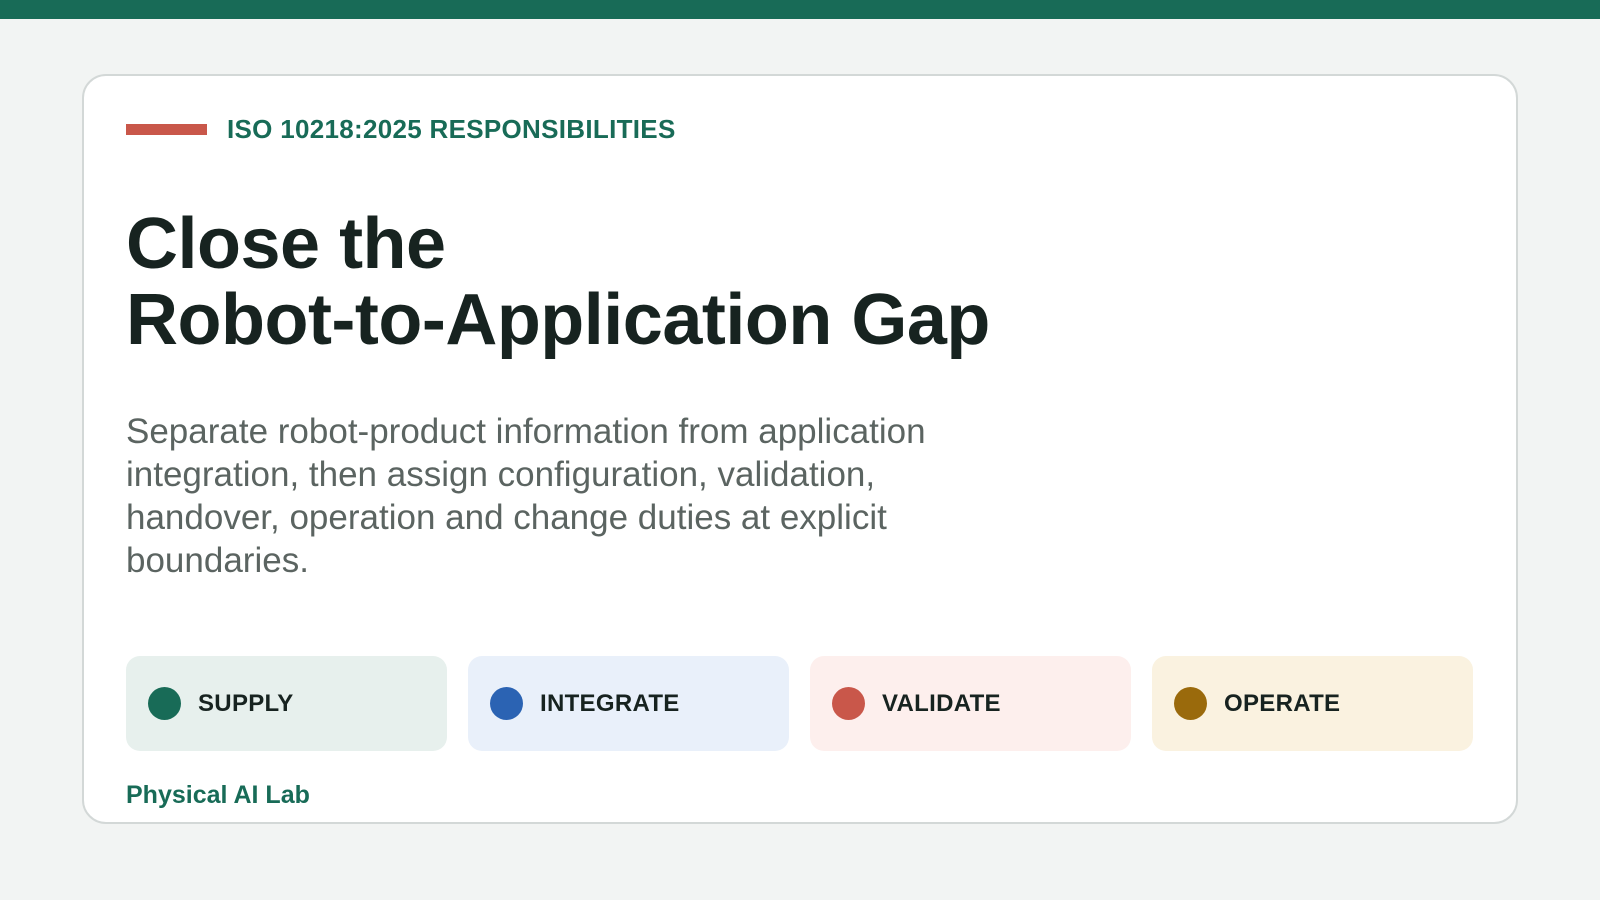  Describe the element at coordinates (246, 703) in the screenshot. I see `stage-label: SUPPLY` at that location.